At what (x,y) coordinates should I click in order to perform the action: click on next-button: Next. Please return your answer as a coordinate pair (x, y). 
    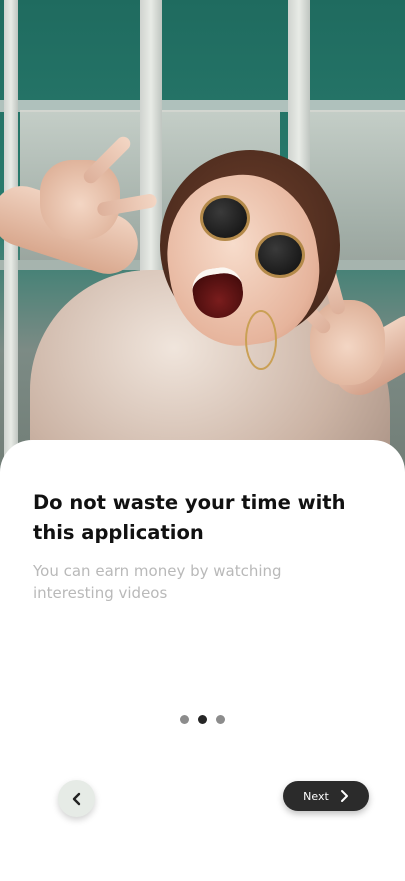
    Looking at the image, I should click on (326, 796).